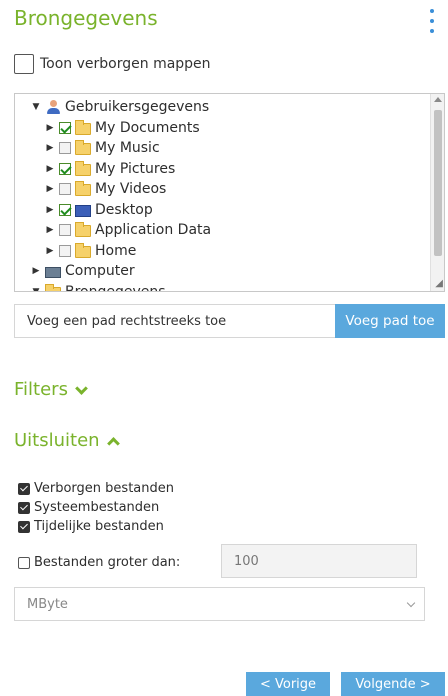 Image resolution: width=448 pixels, height=696 pixels. Describe the element at coordinates (57, 440) in the screenshot. I see `exclude-label: Uitsluiten` at that location.